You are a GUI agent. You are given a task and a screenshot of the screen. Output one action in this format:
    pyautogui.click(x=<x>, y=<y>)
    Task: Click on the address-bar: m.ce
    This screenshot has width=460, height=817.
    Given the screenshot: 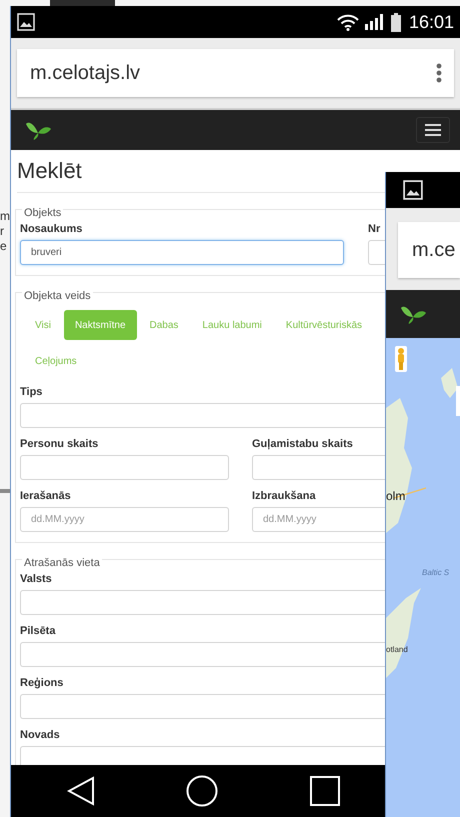 What is the action you would take?
    pyautogui.click(x=429, y=250)
    